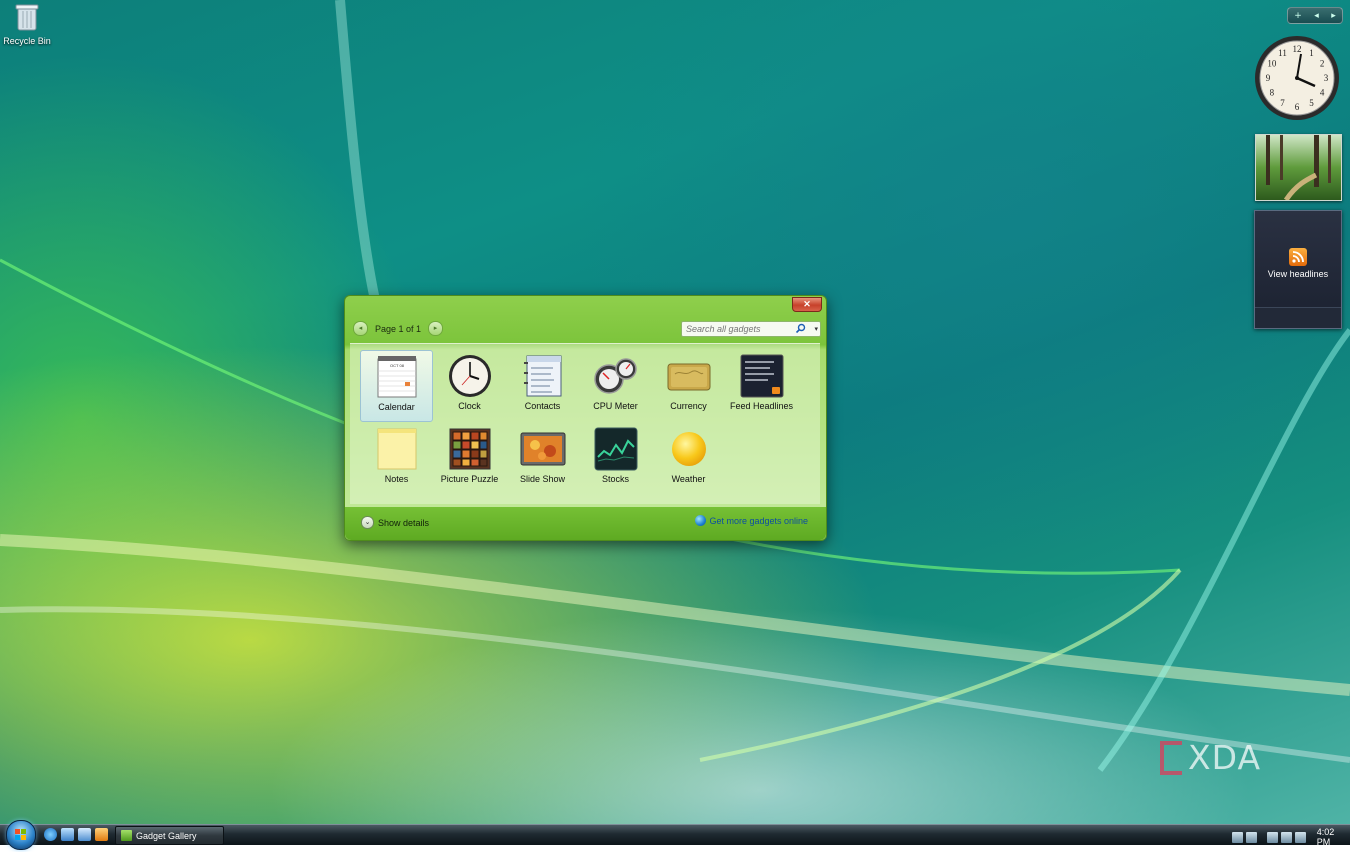 This screenshot has width=1350, height=852. I want to click on clock-numeral: 5, so click(1311, 103).